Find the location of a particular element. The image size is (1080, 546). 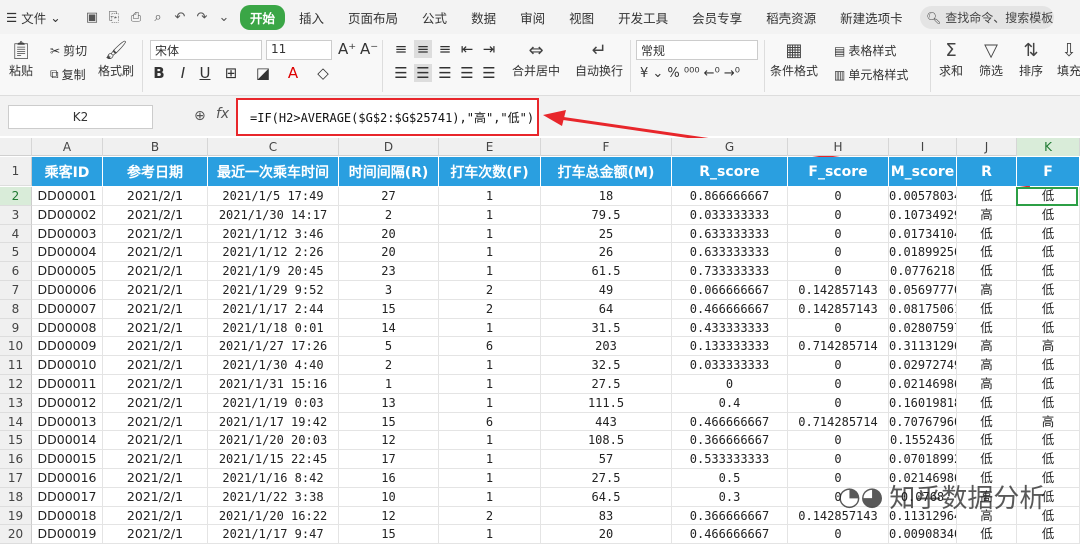

row-header-9: 9 is located at coordinates (16, 328).